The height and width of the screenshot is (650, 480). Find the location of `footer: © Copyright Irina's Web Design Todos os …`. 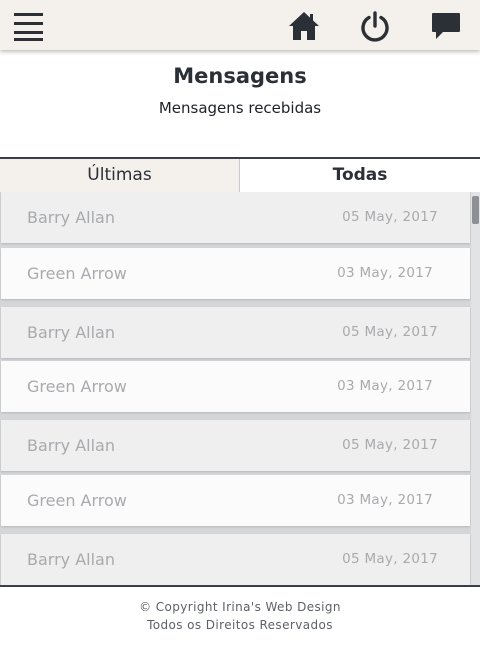

footer: © Copyright Irina's Web Design Todos os … is located at coordinates (240, 617).